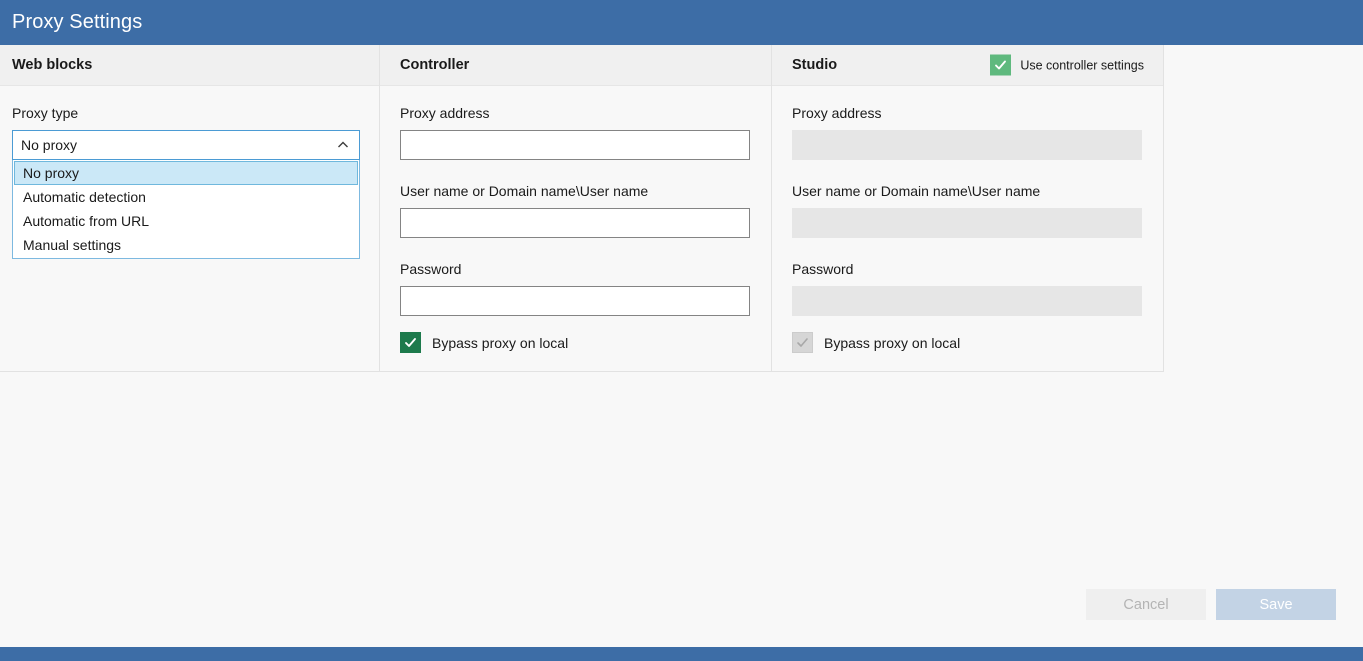 Image resolution: width=1363 pixels, height=661 pixels. Describe the element at coordinates (189, 65) in the screenshot. I see `column-header-web-blocks: Web blocks` at that location.